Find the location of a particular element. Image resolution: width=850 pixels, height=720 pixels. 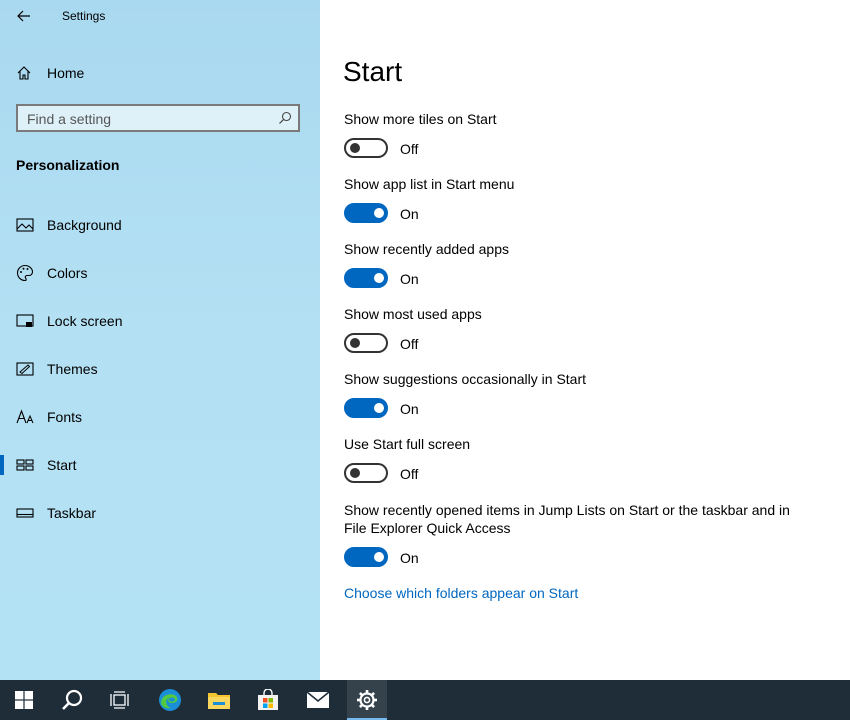

sidebar-item-label: Fonts is located at coordinates (65, 417).